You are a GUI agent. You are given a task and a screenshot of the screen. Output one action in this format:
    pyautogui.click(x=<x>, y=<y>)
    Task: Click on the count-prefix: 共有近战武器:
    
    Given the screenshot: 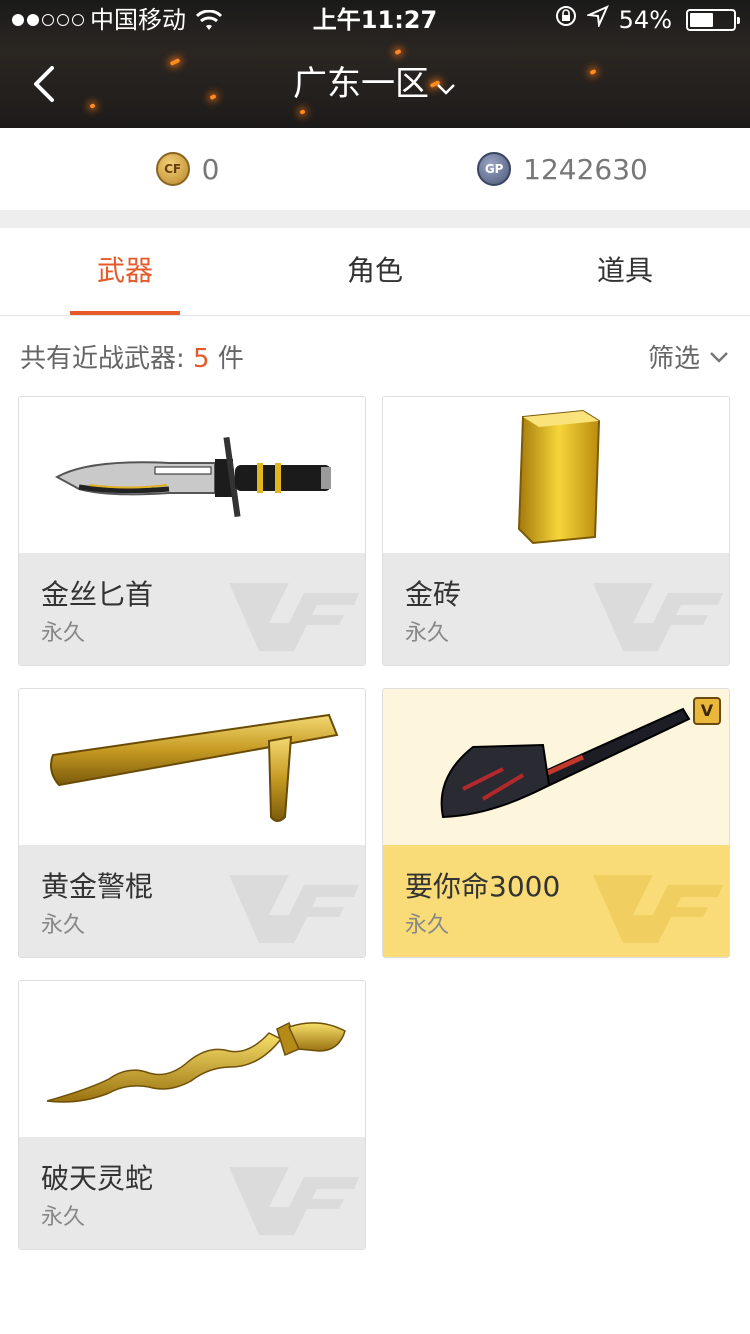 What is the action you would take?
    pyautogui.click(x=107, y=359)
    